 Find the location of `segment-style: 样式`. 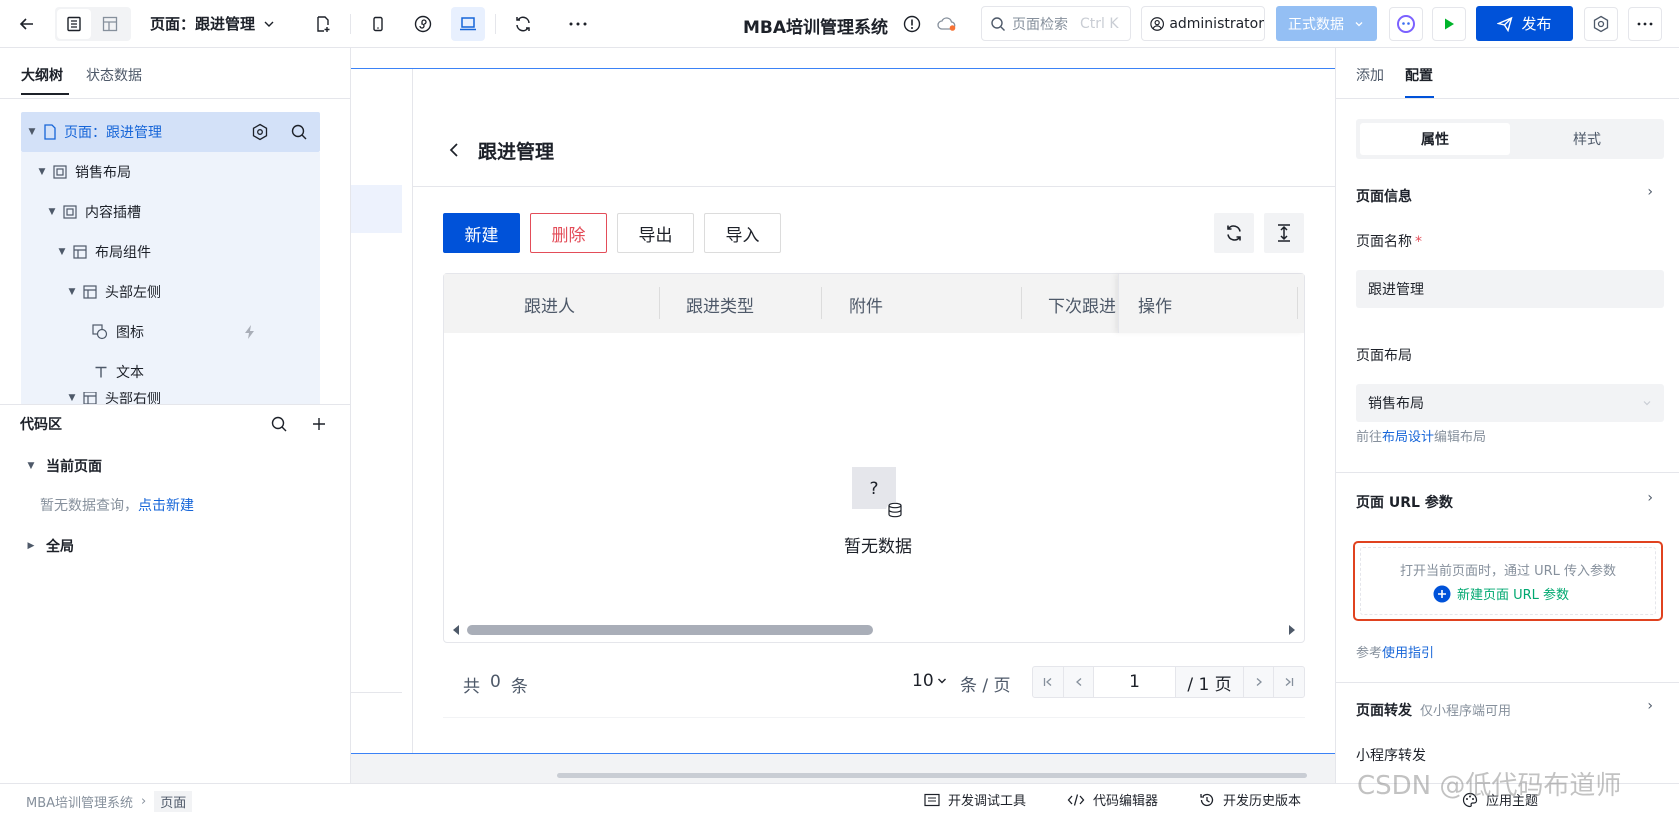

segment-style: 样式 is located at coordinates (1587, 139).